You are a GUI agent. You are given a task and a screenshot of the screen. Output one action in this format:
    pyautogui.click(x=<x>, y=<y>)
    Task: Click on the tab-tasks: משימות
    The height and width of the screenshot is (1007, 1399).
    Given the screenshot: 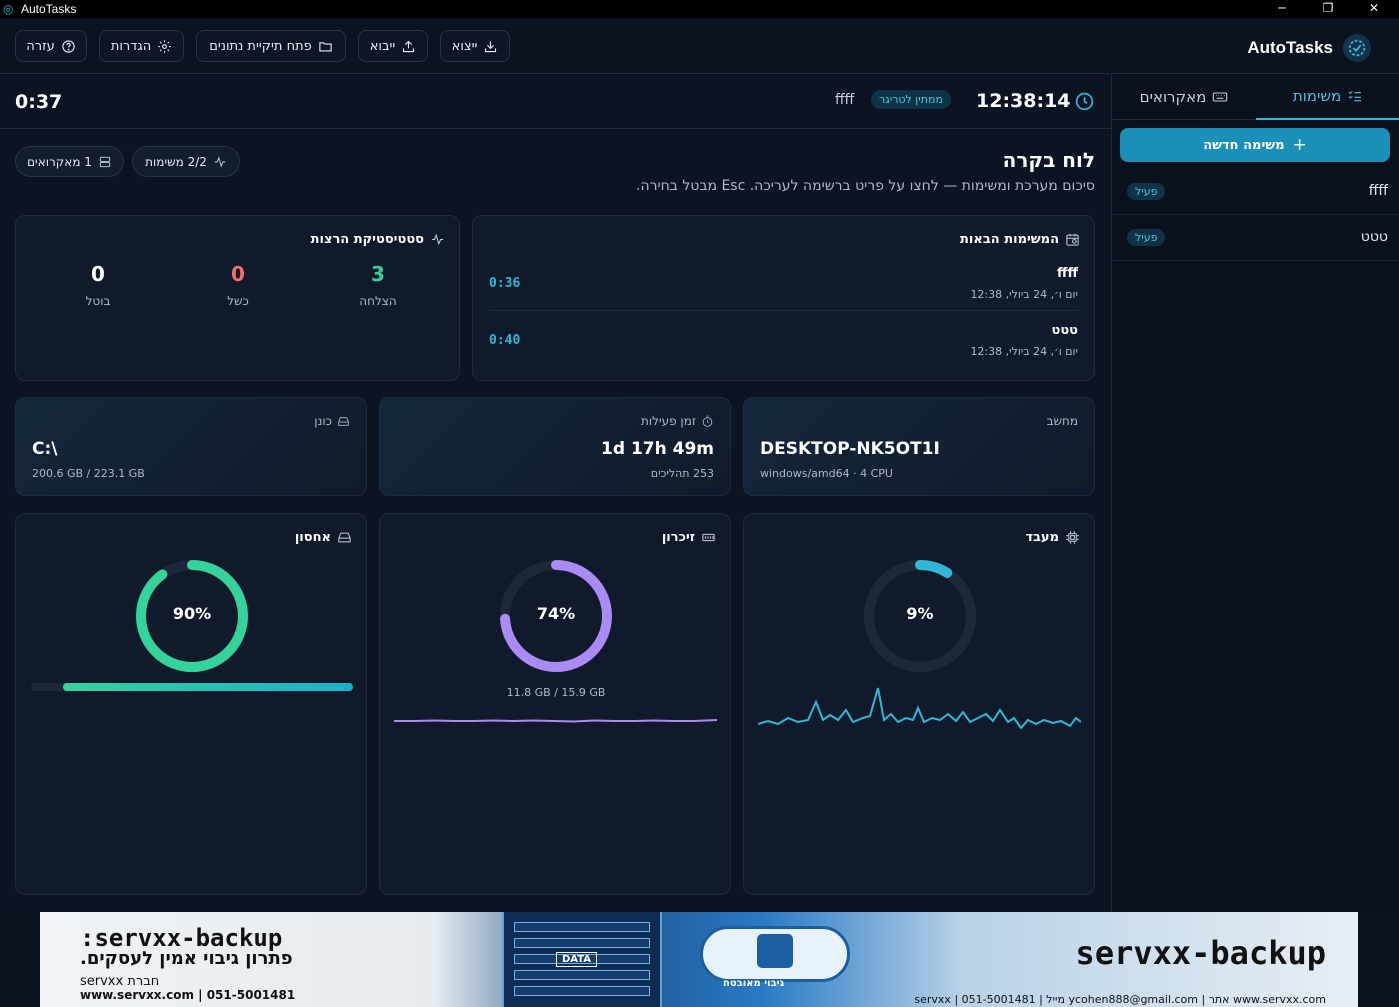 What is the action you would take?
    pyautogui.click(x=1327, y=97)
    